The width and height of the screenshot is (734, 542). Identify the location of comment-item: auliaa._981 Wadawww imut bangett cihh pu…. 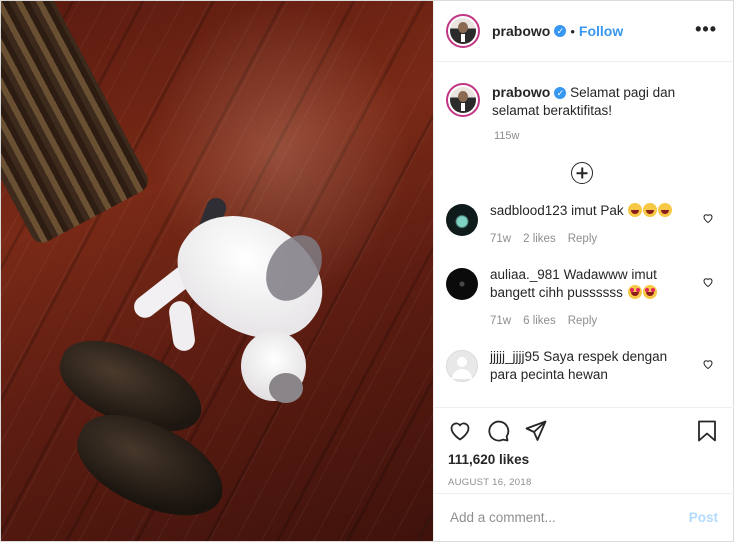
(582, 298).